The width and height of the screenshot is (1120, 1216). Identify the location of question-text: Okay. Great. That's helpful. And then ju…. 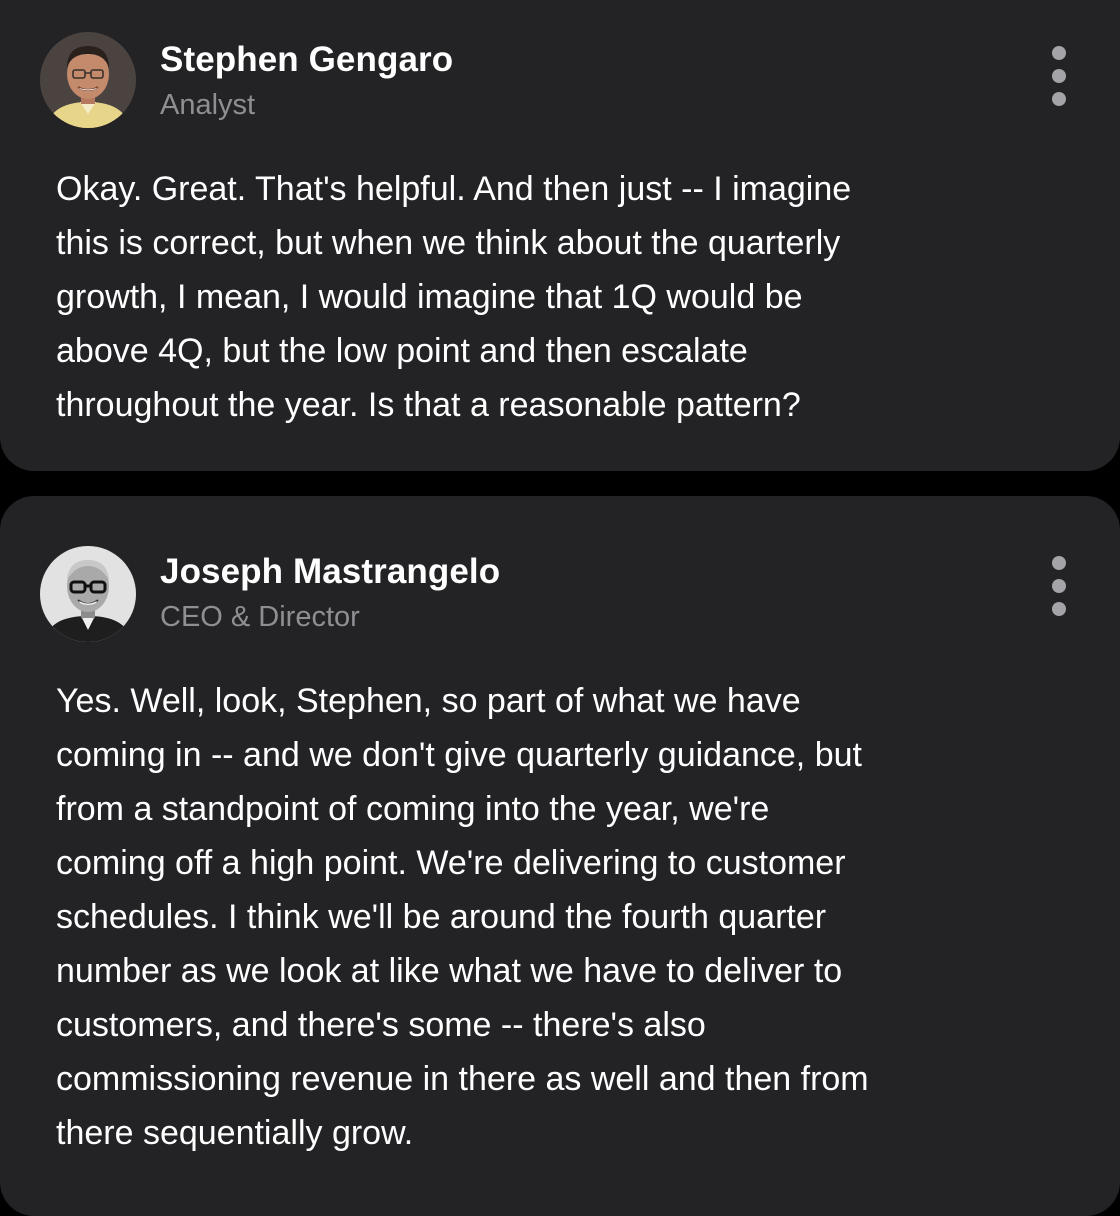
(454, 297).